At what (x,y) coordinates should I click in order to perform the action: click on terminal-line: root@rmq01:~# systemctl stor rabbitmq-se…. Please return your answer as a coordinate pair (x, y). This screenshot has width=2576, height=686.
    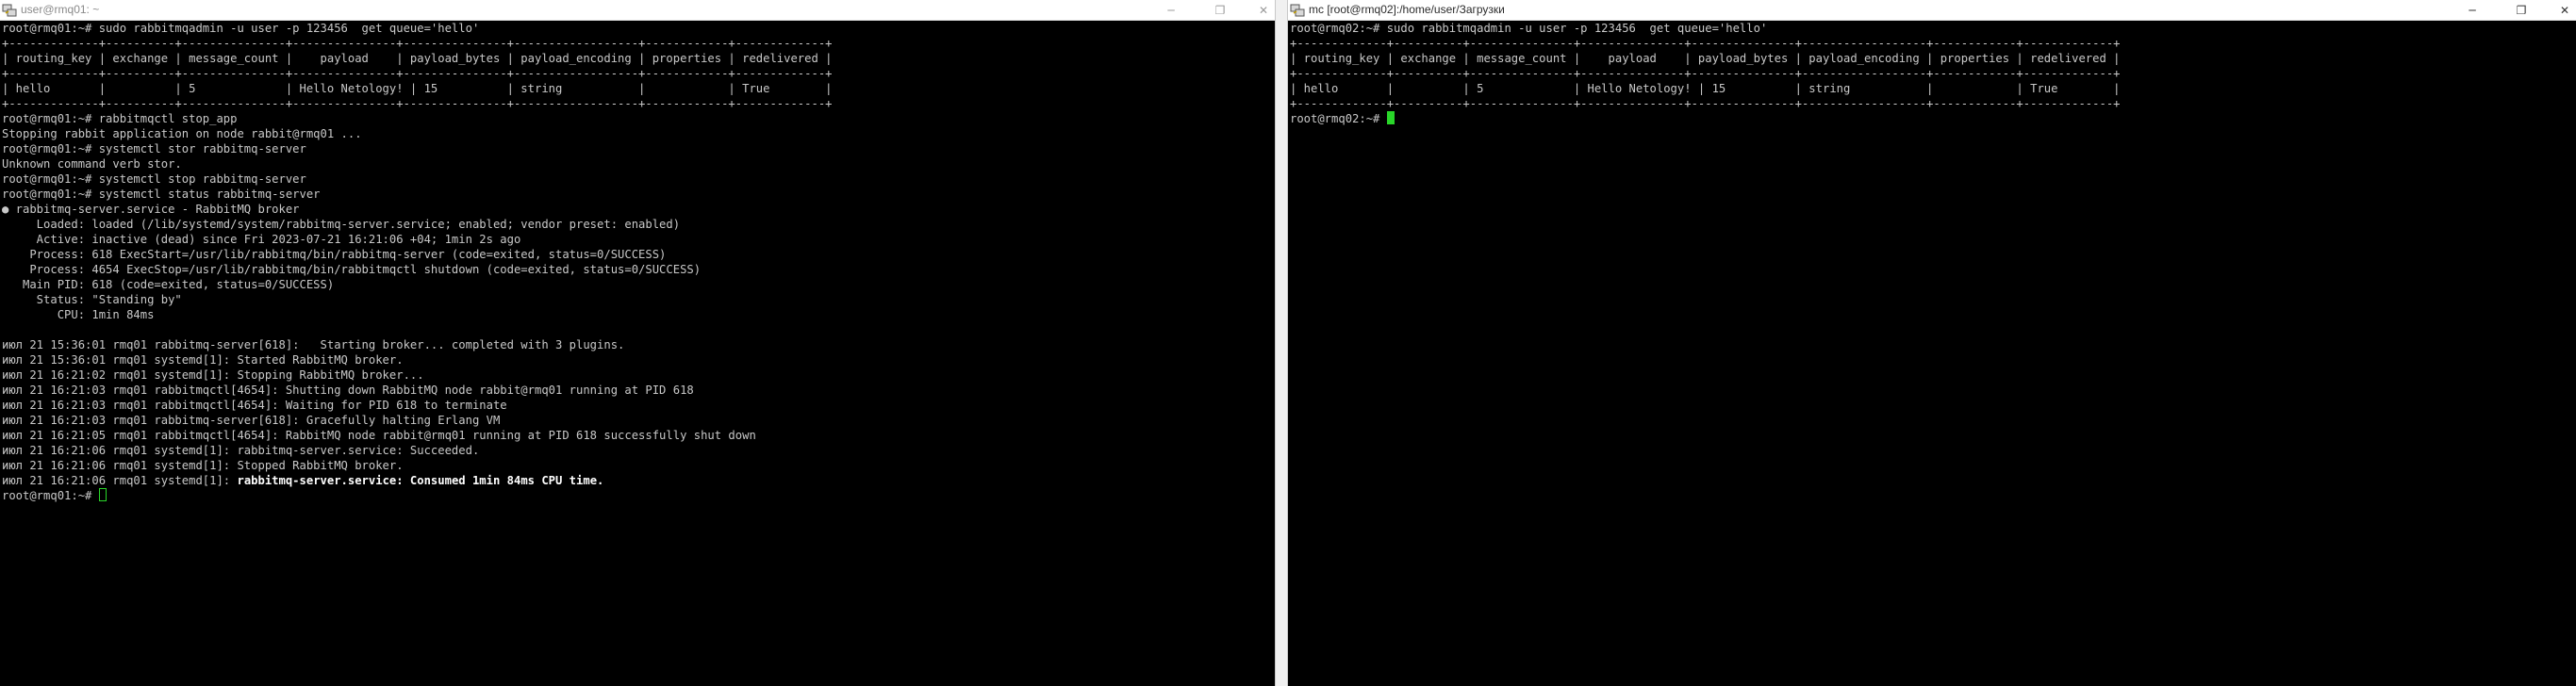
    Looking at the image, I should click on (154, 148).